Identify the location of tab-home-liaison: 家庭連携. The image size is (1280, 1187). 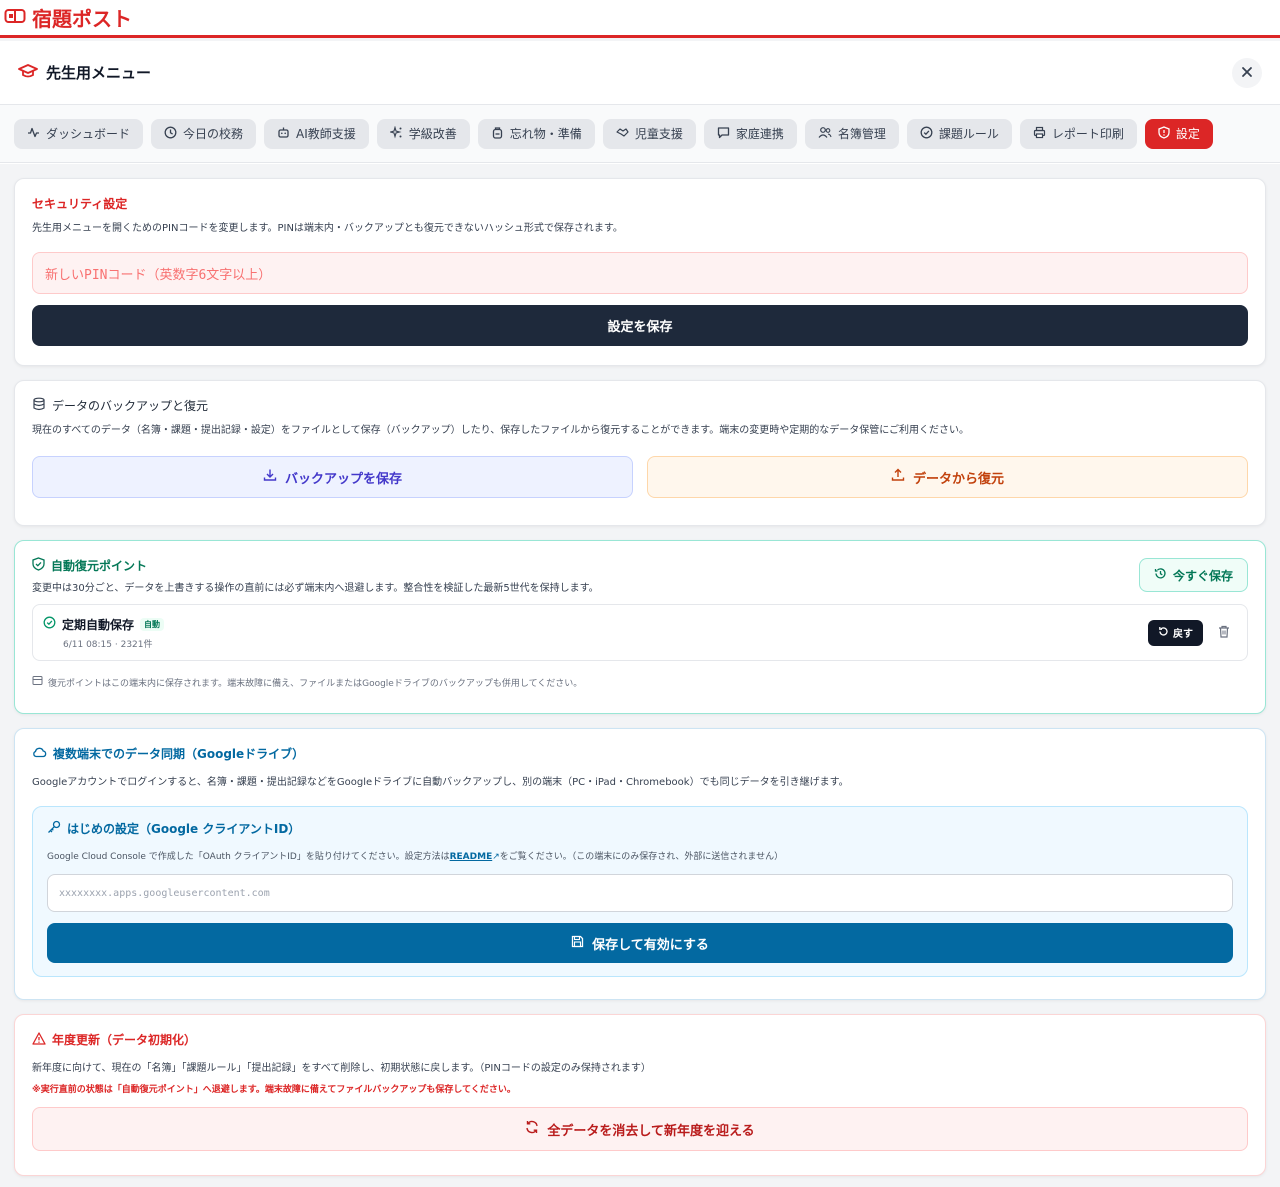
(750, 133).